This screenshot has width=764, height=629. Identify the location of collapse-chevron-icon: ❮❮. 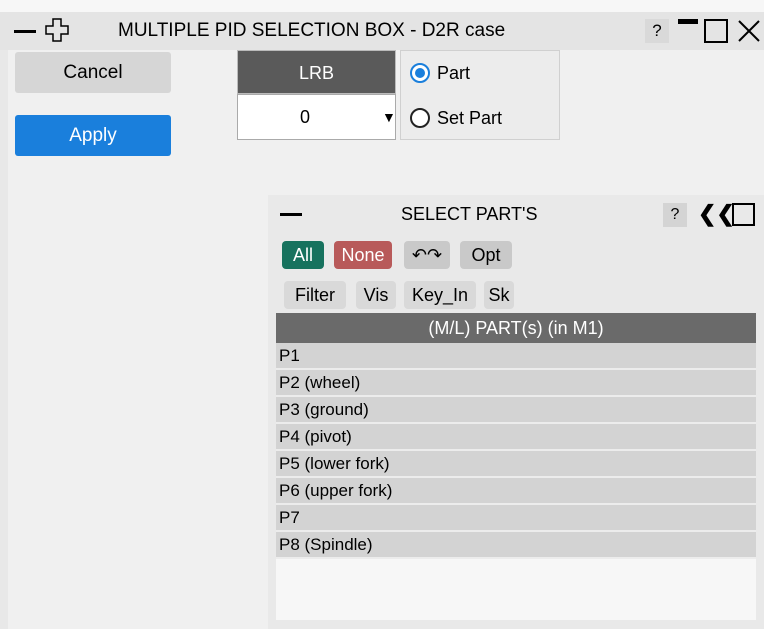
(716, 214).